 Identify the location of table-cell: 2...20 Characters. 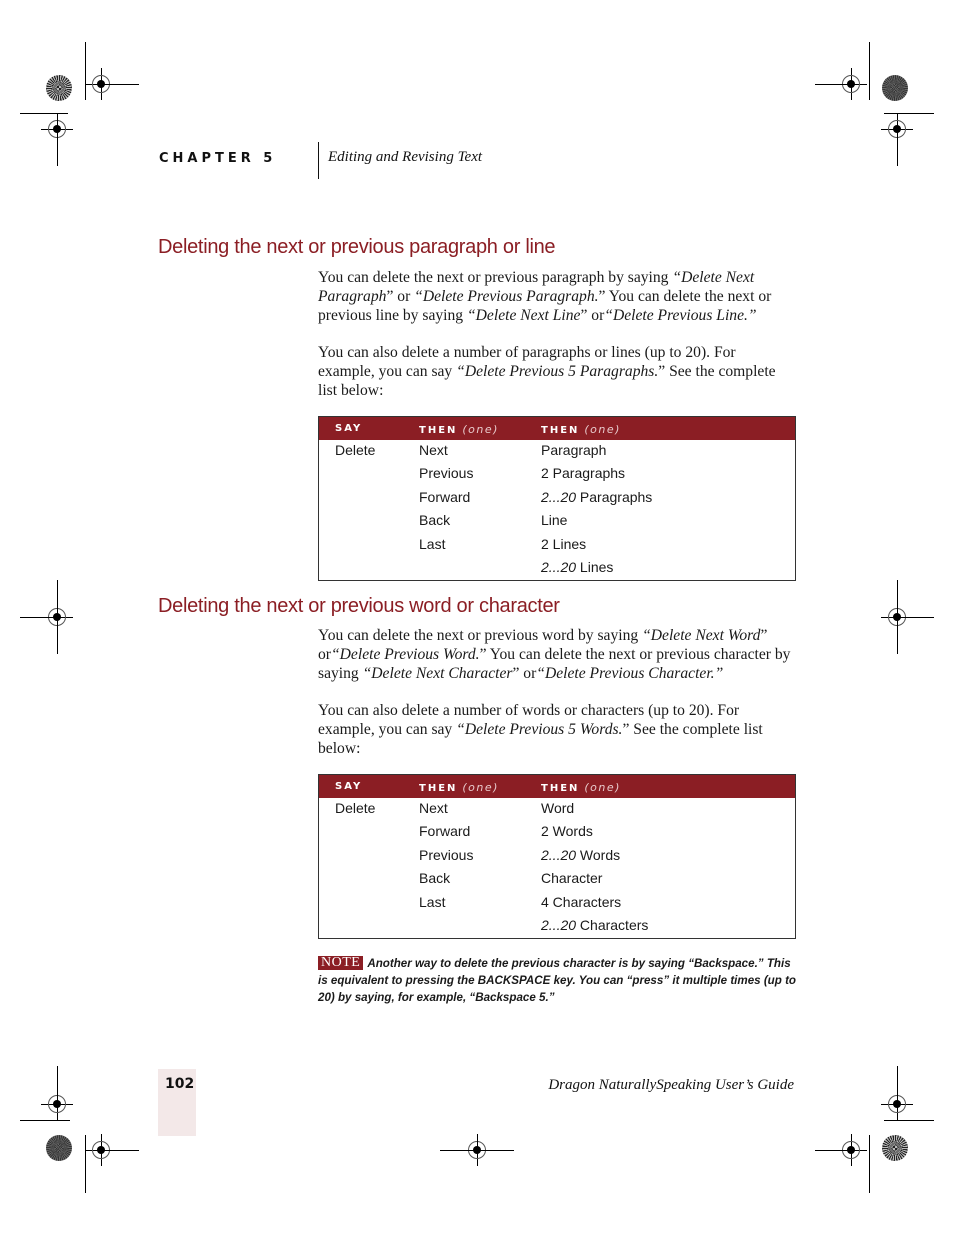
(594, 925).